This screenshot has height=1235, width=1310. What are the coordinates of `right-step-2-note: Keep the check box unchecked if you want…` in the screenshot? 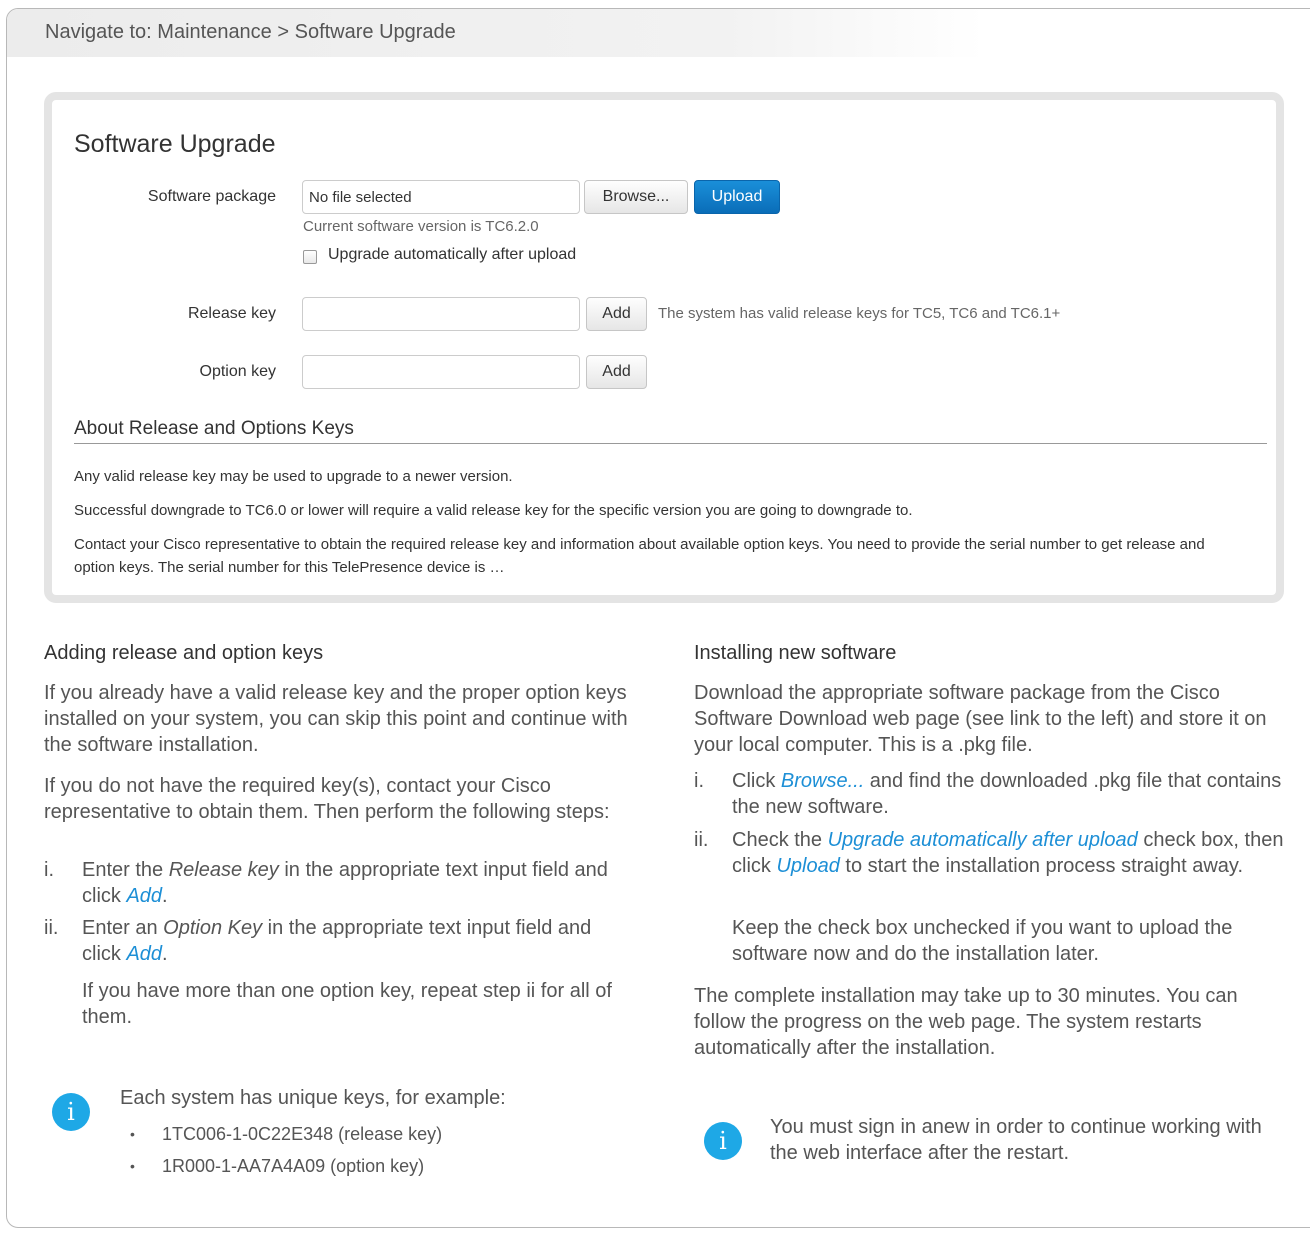 It's located at (982, 941).